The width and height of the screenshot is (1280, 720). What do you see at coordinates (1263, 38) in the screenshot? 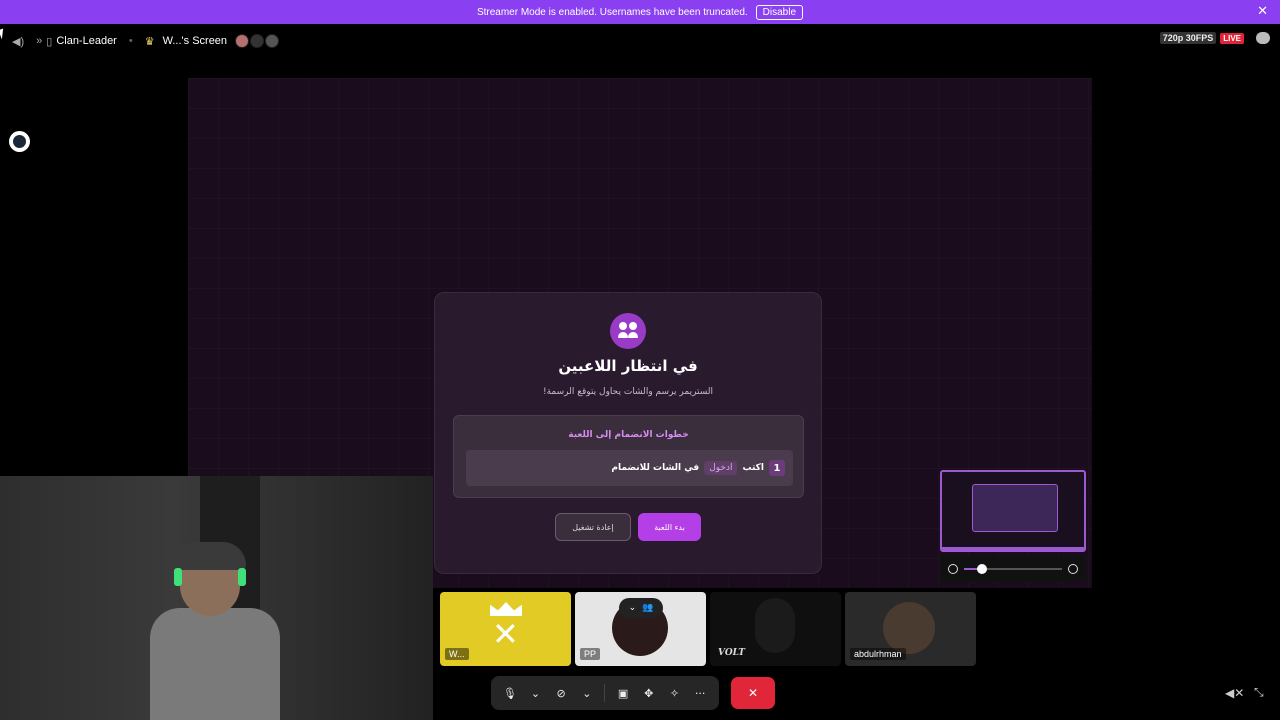
I see `chat-icon` at bounding box center [1263, 38].